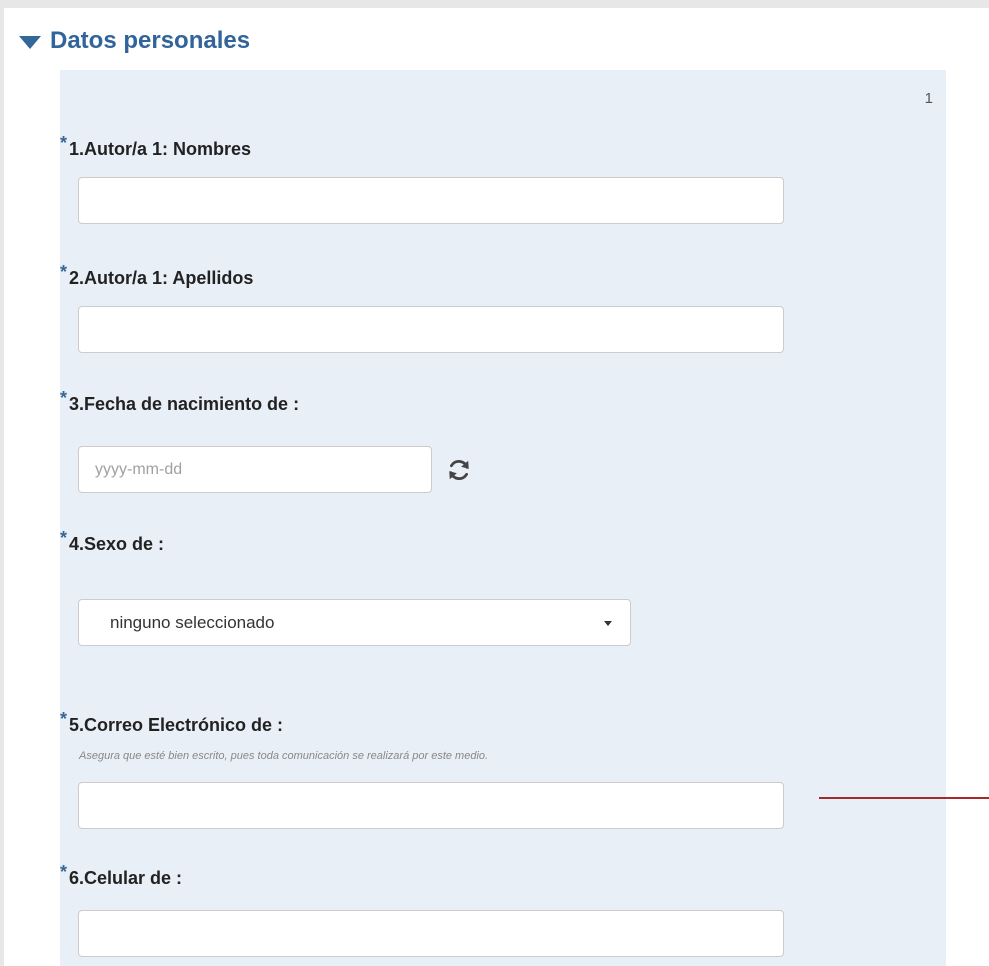 This screenshot has height=966, width=989. Describe the element at coordinates (431, 200) in the screenshot. I see `nombres-input` at that location.